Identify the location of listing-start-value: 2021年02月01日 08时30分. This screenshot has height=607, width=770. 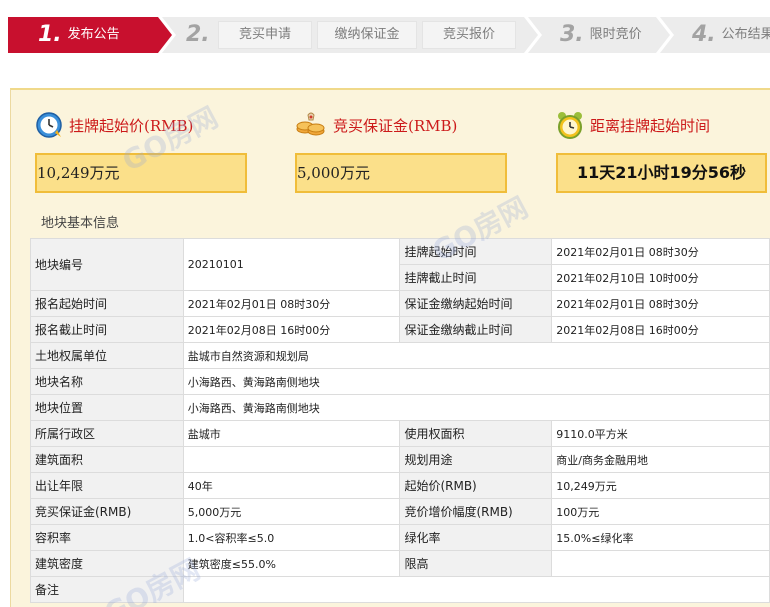
(660, 251).